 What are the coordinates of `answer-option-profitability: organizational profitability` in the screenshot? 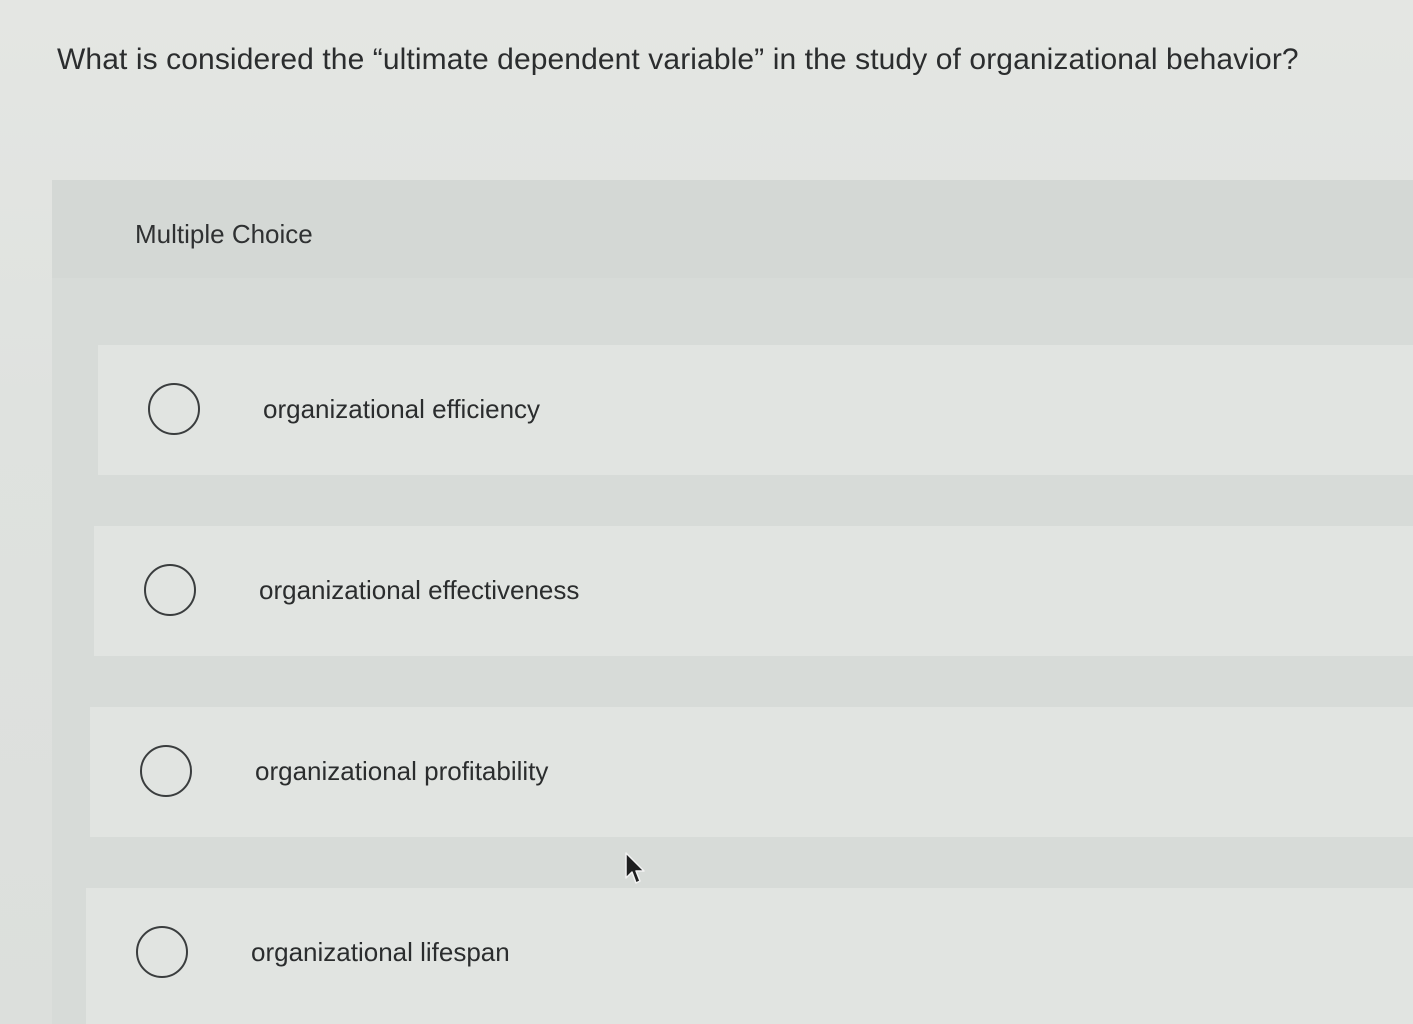 It's located at (751, 772).